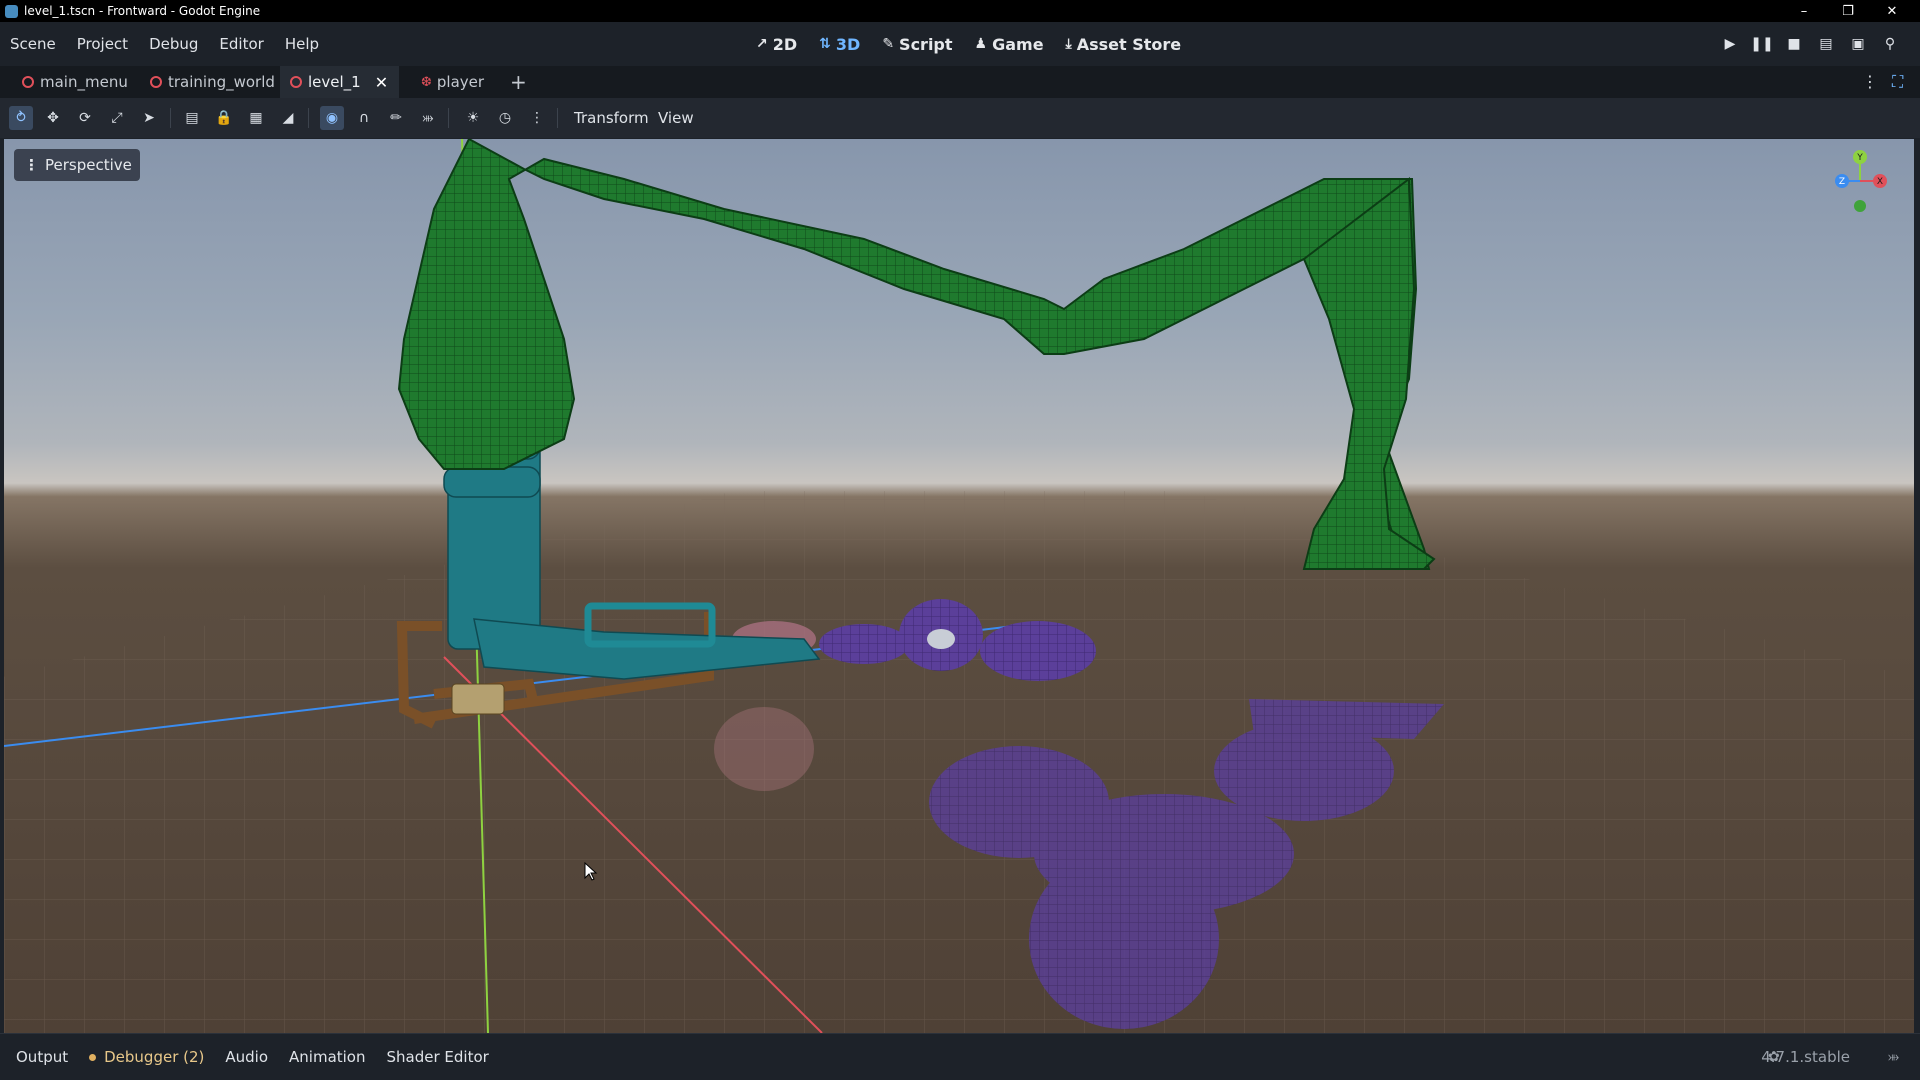 The height and width of the screenshot is (1080, 1920). What do you see at coordinates (33, 44) in the screenshot?
I see `menu-scene: Scene` at bounding box center [33, 44].